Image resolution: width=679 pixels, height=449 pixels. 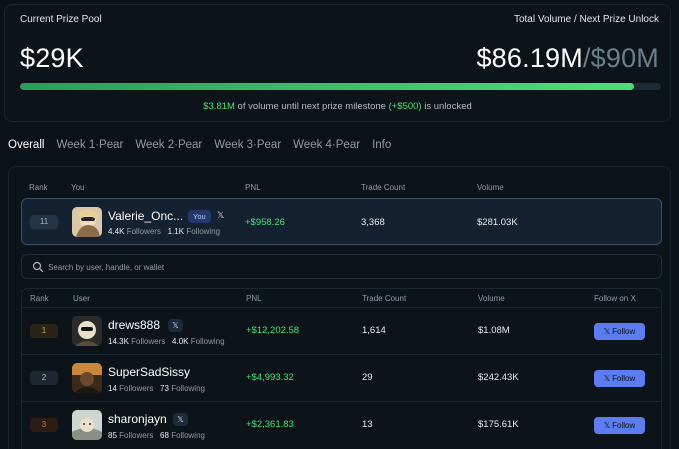 I want to click on prize-pool-value: $29K, so click(x=52, y=58).